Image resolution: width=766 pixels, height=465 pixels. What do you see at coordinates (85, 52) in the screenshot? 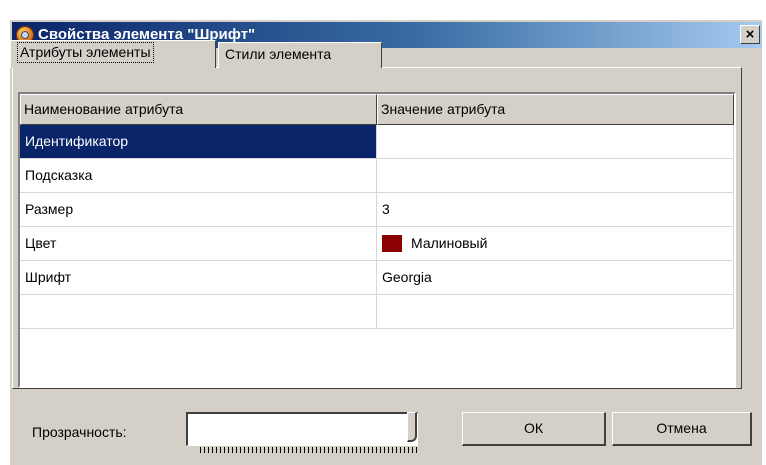
I see `tab-label: Атрибуты элементы` at bounding box center [85, 52].